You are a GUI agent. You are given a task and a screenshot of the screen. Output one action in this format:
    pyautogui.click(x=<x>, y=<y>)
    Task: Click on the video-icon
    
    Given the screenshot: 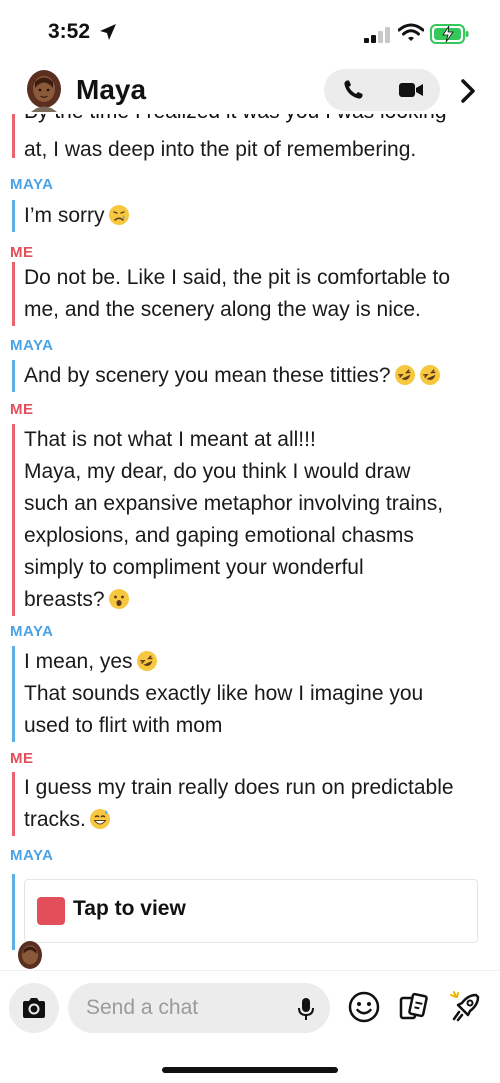 What is the action you would take?
    pyautogui.click(x=411, y=90)
    